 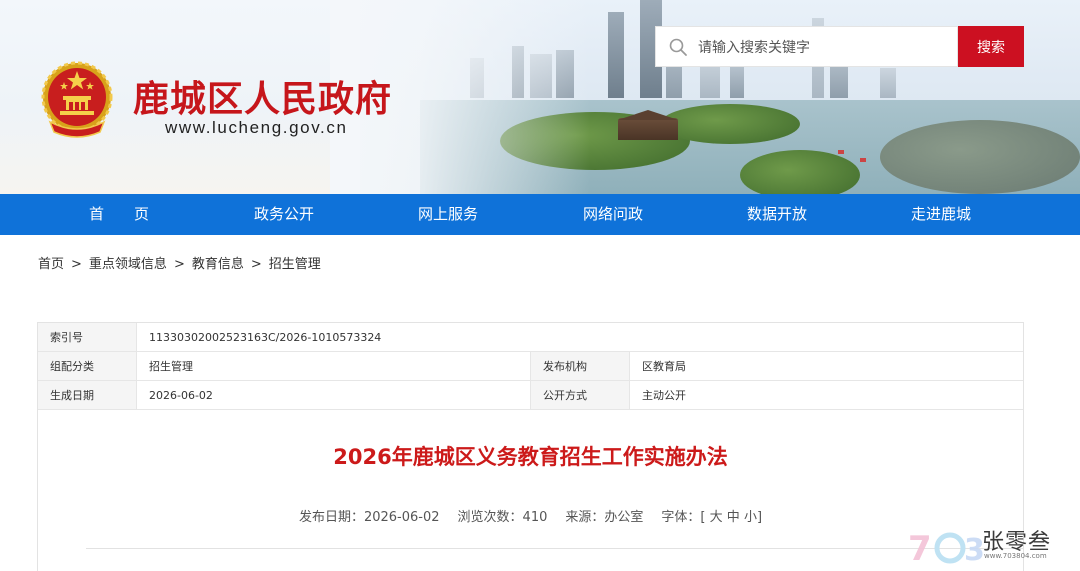 What do you see at coordinates (87, 337) in the screenshot?
I see `index-label: 索引号` at bounding box center [87, 337].